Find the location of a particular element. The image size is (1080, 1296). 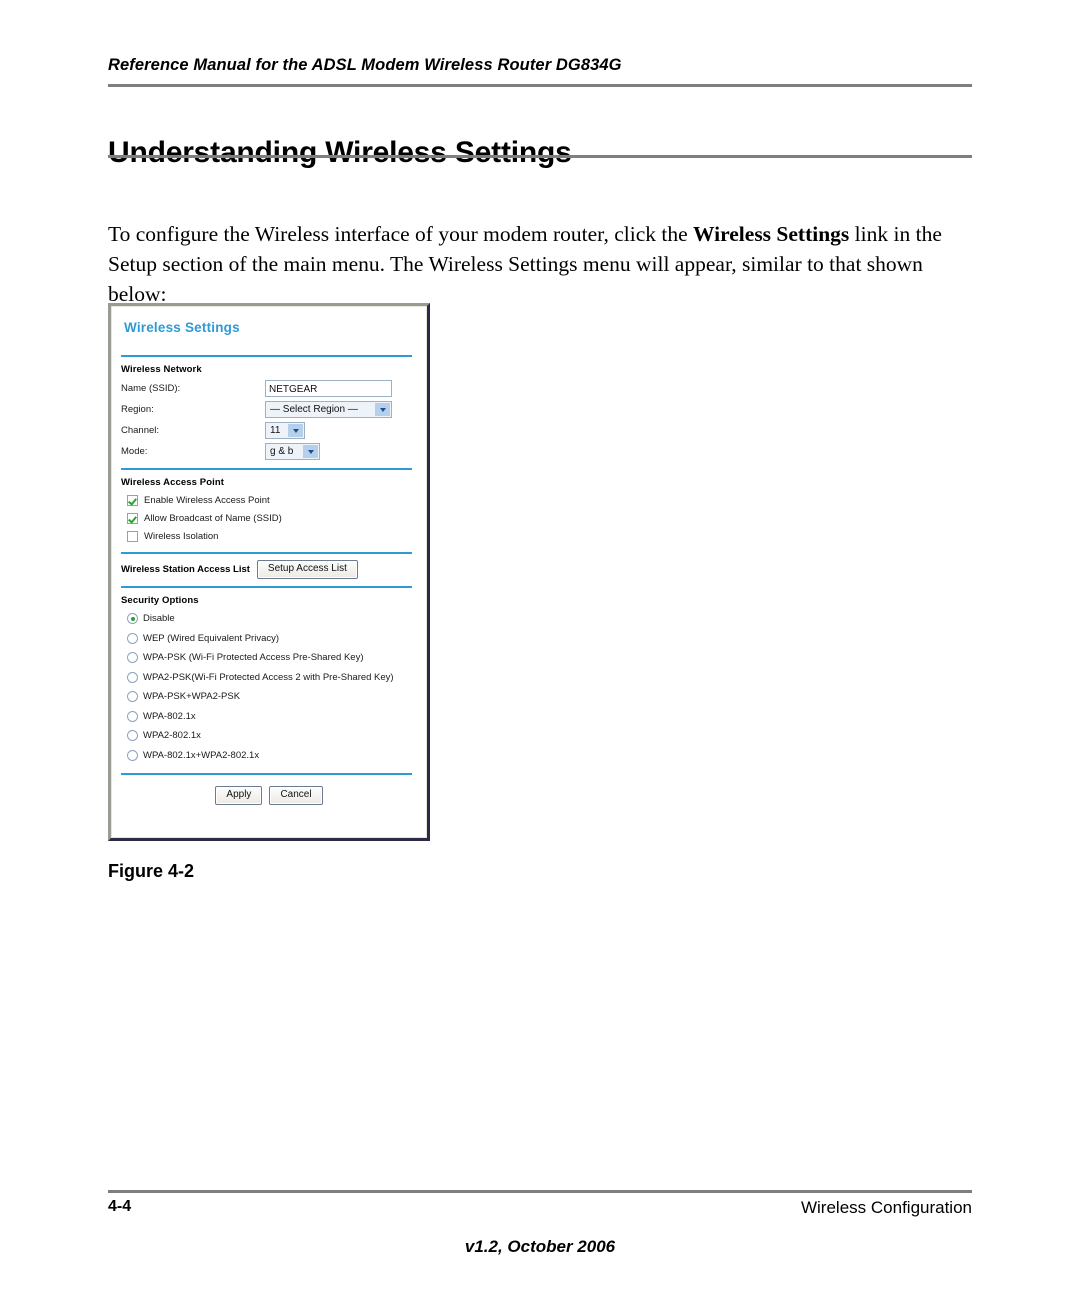

setup-access-list-button: Setup Access List is located at coordinates (307, 569).